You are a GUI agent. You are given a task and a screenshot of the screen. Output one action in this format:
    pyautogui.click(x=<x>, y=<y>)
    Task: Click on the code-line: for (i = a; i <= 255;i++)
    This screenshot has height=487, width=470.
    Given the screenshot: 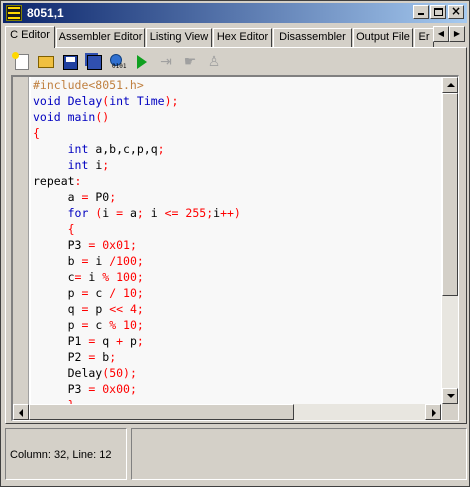 What is the action you would take?
    pyautogui.click(x=236, y=213)
    